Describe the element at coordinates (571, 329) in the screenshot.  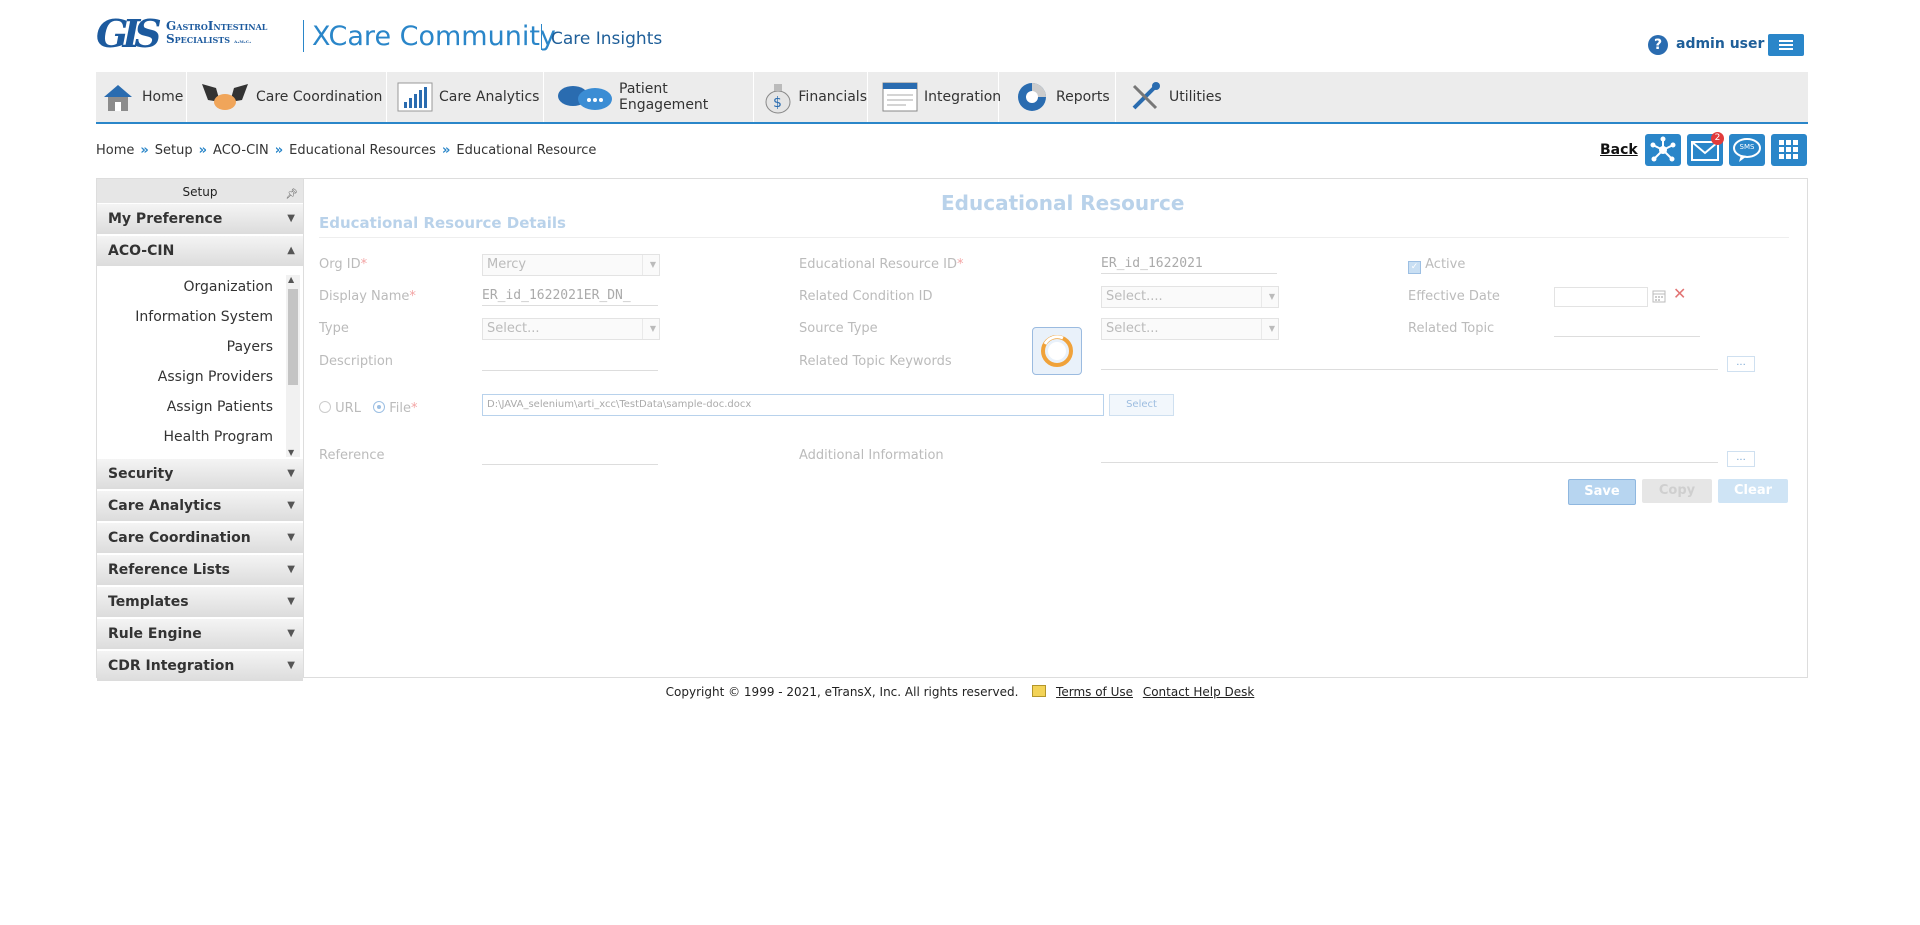
I see `type-select: Select... ▼` at that location.